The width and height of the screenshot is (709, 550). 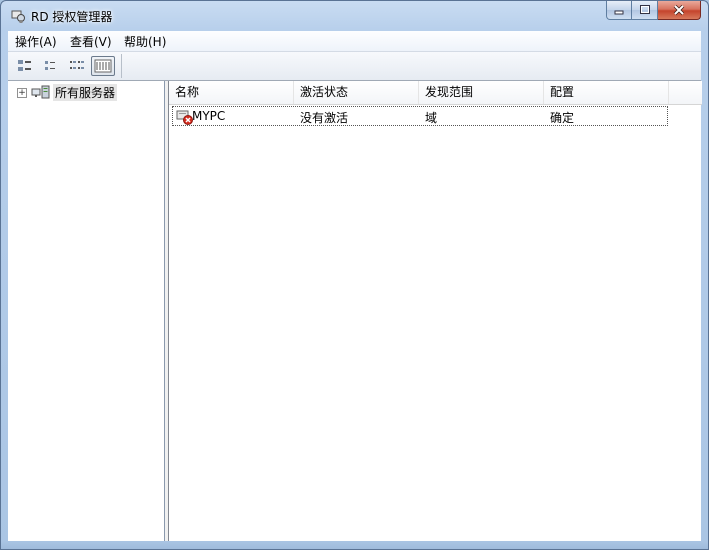 What do you see at coordinates (356, 92) in the screenshot?
I see `column-header-activation: 激活状态` at bounding box center [356, 92].